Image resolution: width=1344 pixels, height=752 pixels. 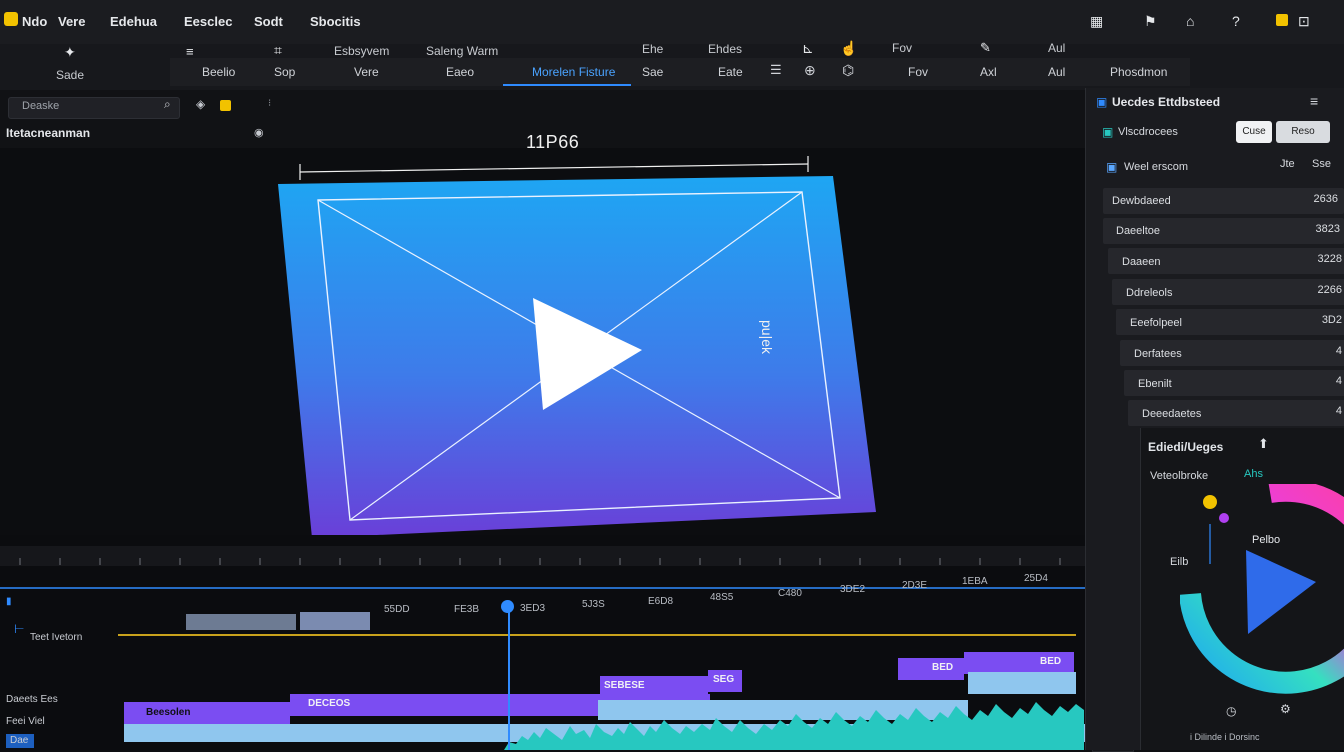 I want to click on swatch-yellow, so click(x=1210, y=502).